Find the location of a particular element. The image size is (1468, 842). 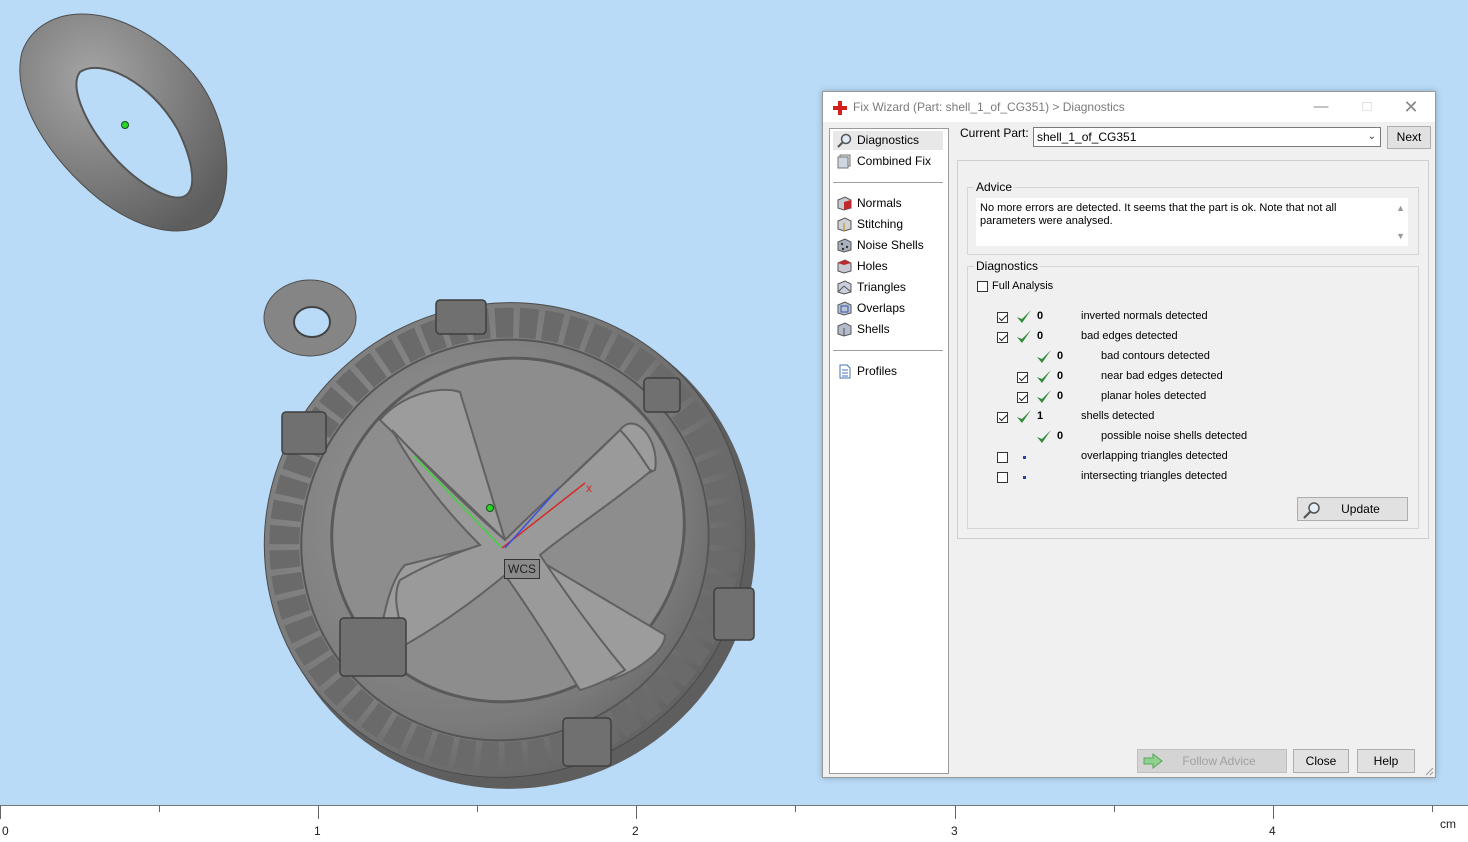

resize-grip-icon is located at coordinates (1429, 771).